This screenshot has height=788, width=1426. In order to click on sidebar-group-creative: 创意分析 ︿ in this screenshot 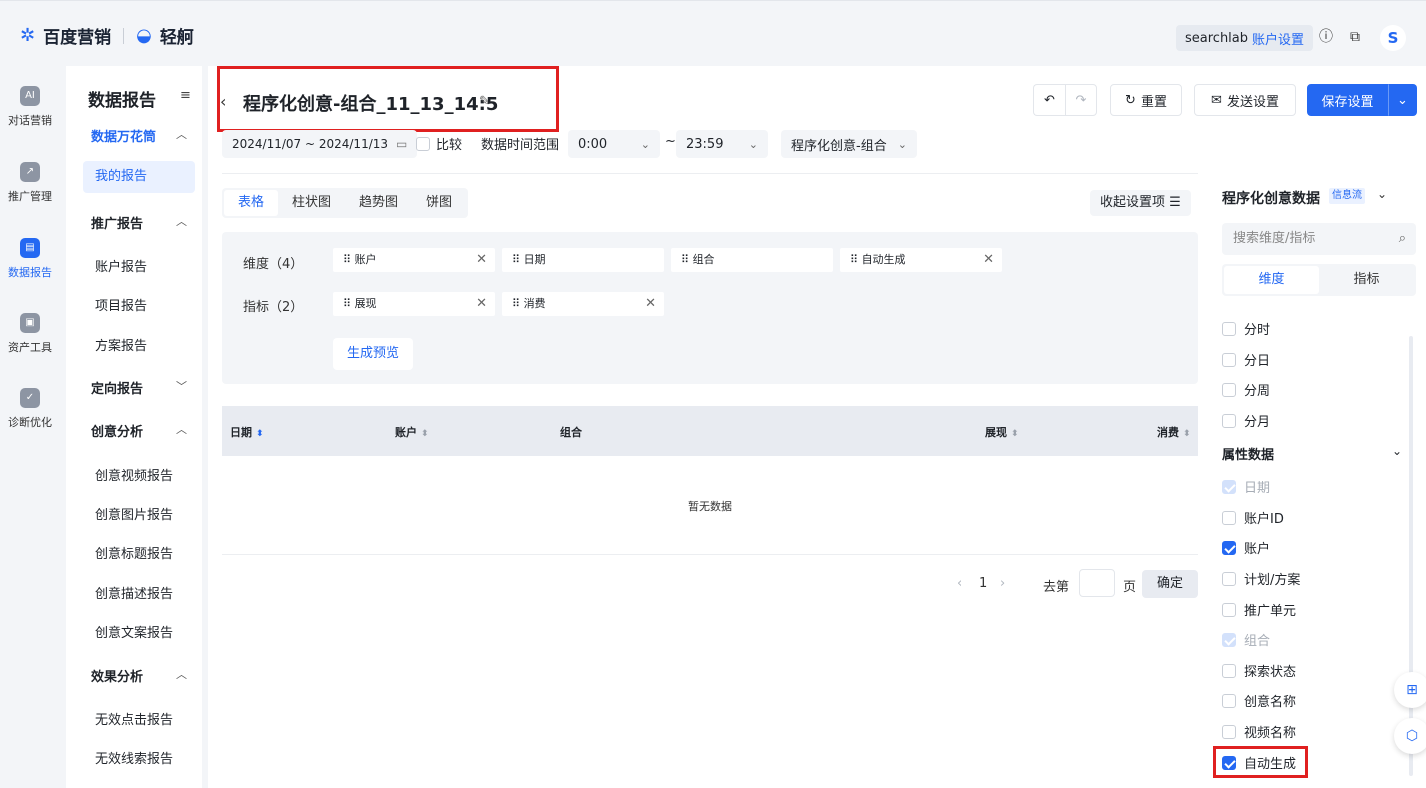, I will do `click(139, 430)`.